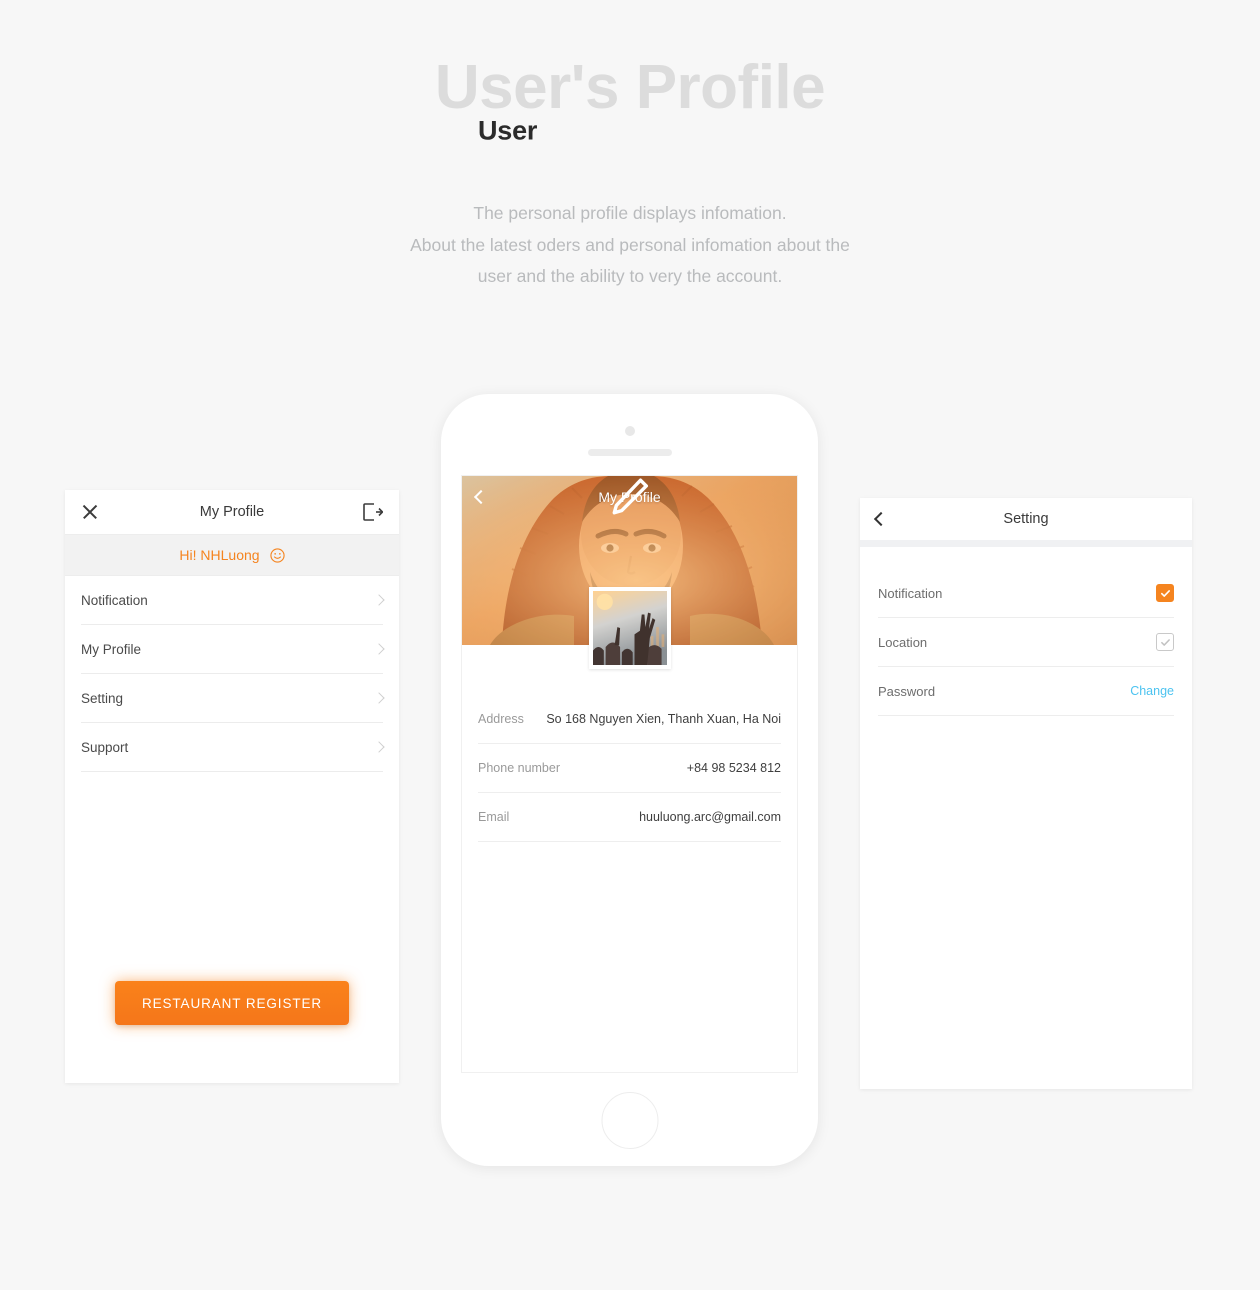 The image size is (1260, 1290). Describe the element at coordinates (903, 642) in the screenshot. I see `setting-label: Location` at that location.